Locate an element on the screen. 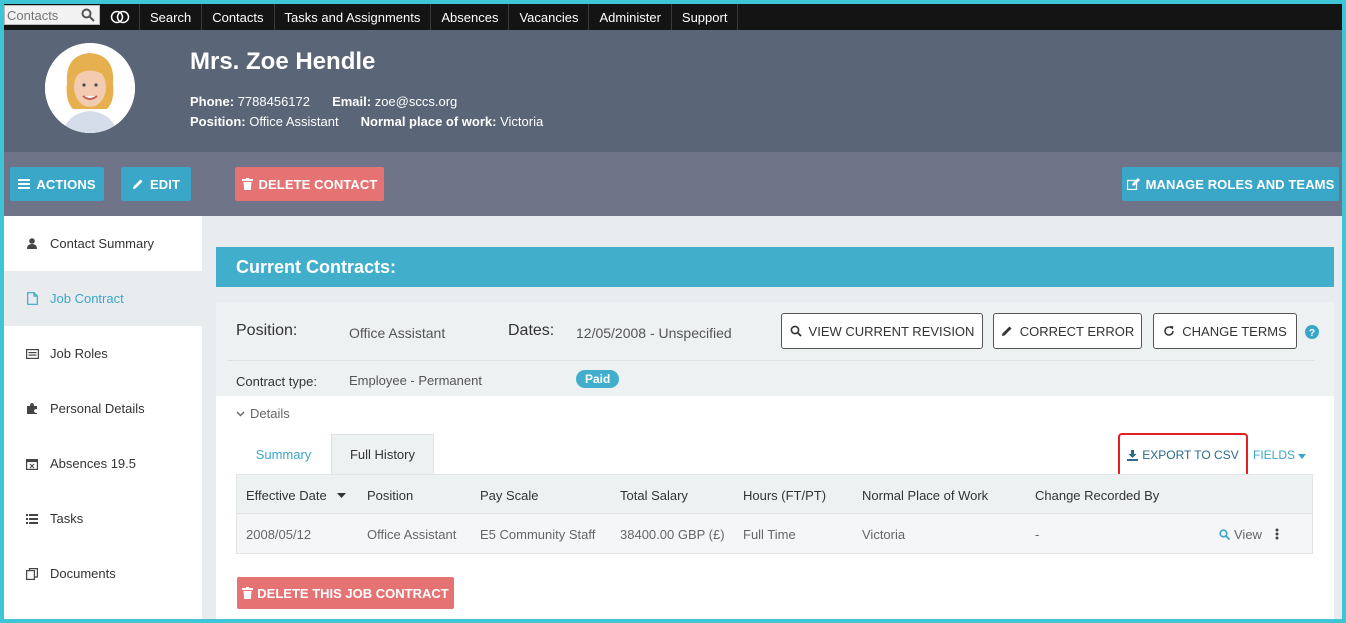 Image resolution: width=1346 pixels, height=623 pixels. edit-button: Edit is located at coordinates (156, 184).